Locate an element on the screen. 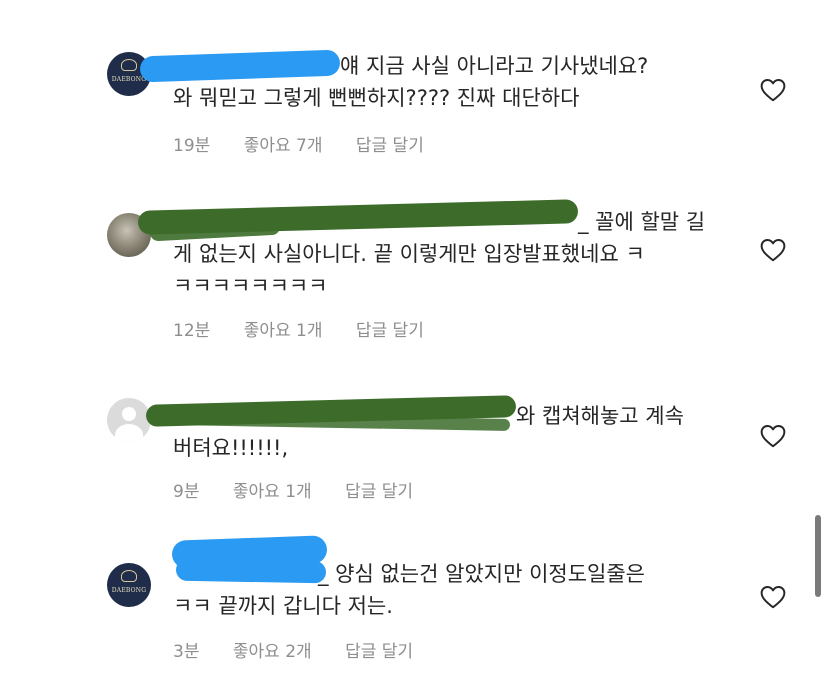  person-icon is located at coordinates (129, 414).